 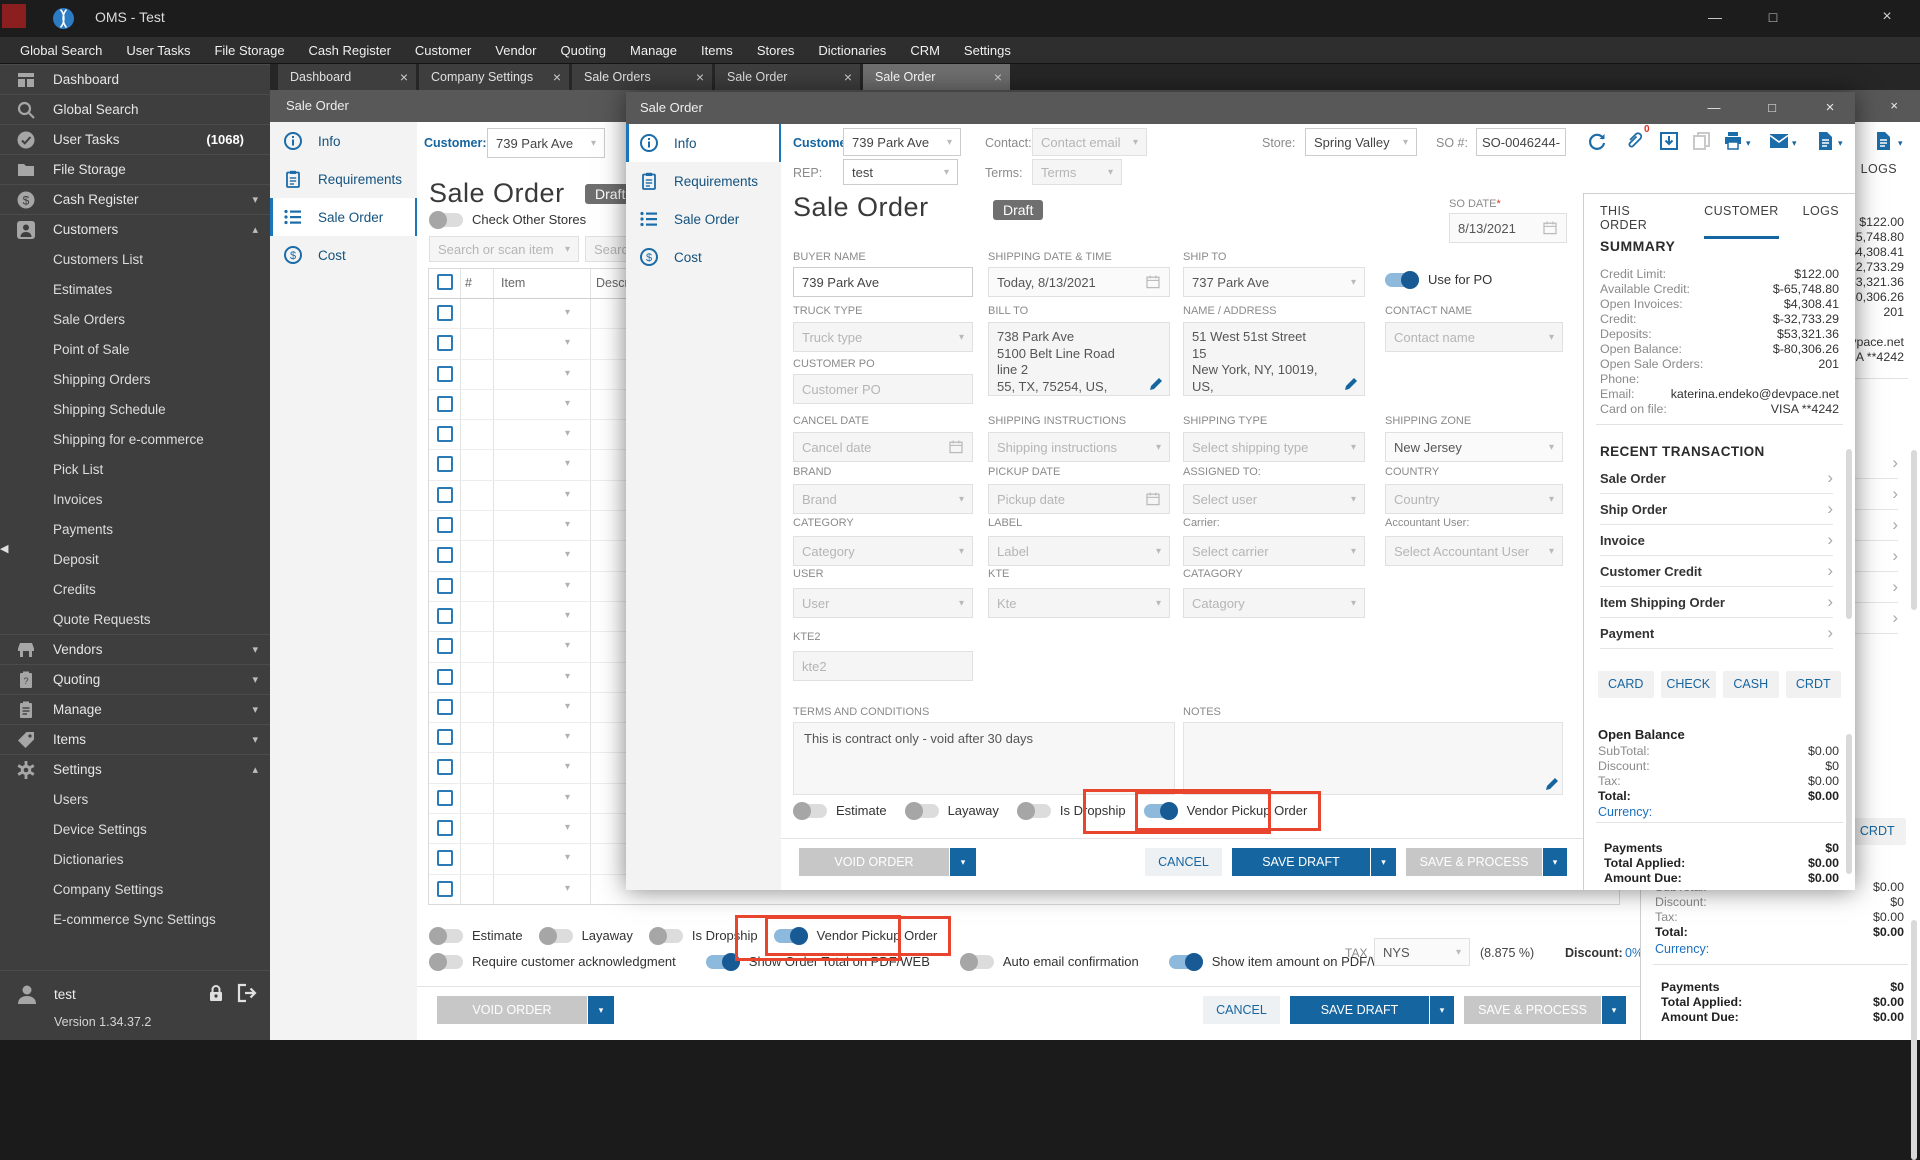 I want to click on field-truck-type: Truck type ▾, so click(x=883, y=337).